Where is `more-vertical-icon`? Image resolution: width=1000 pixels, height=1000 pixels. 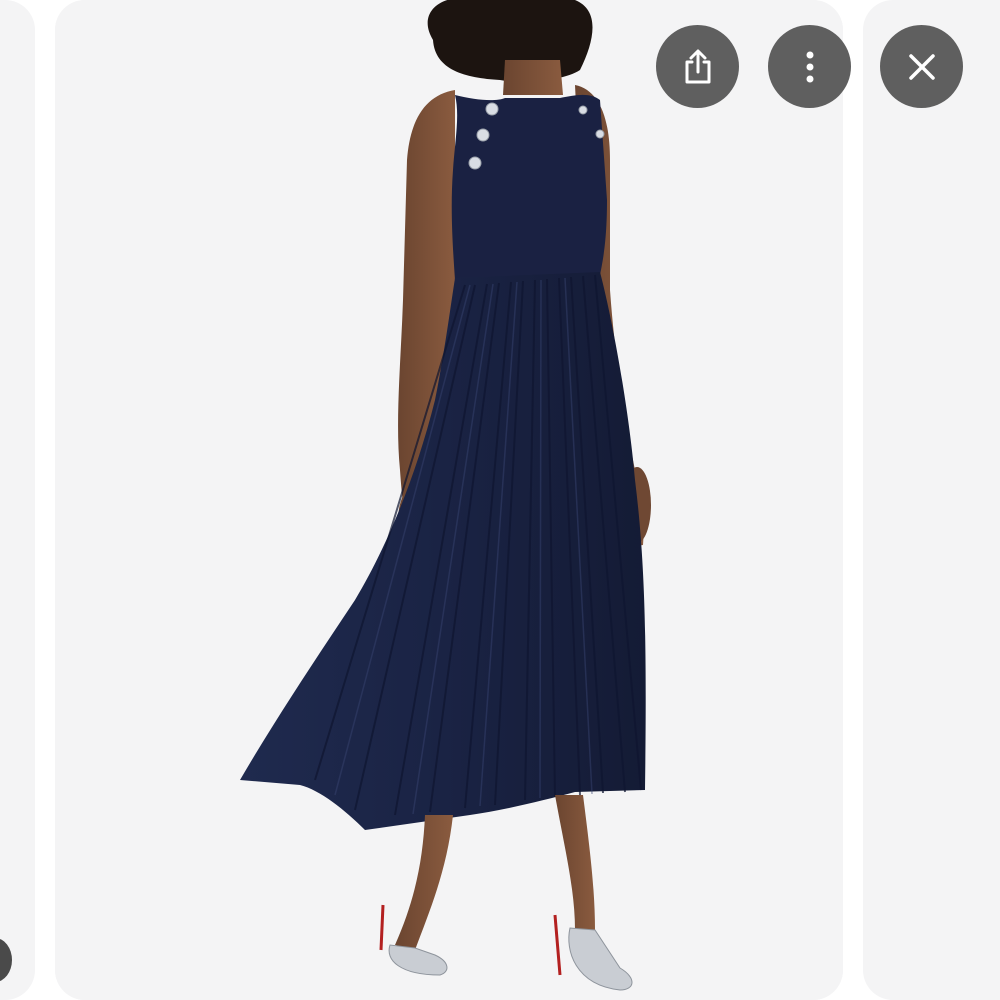
more-vertical-icon is located at coordinates (810, 67).